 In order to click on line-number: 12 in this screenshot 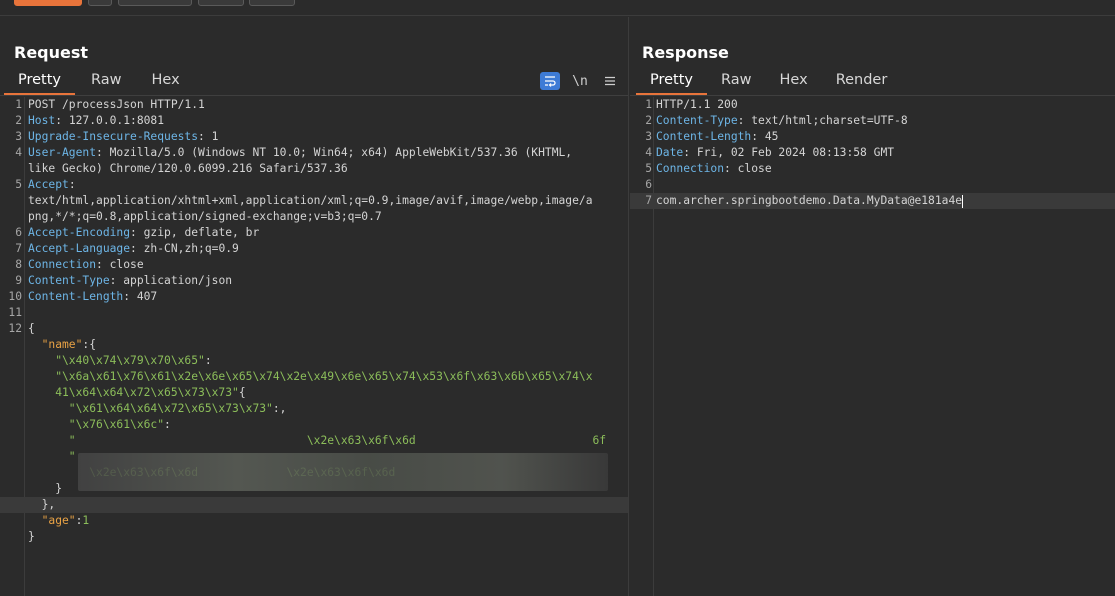, I will do `click(15, 328)`.